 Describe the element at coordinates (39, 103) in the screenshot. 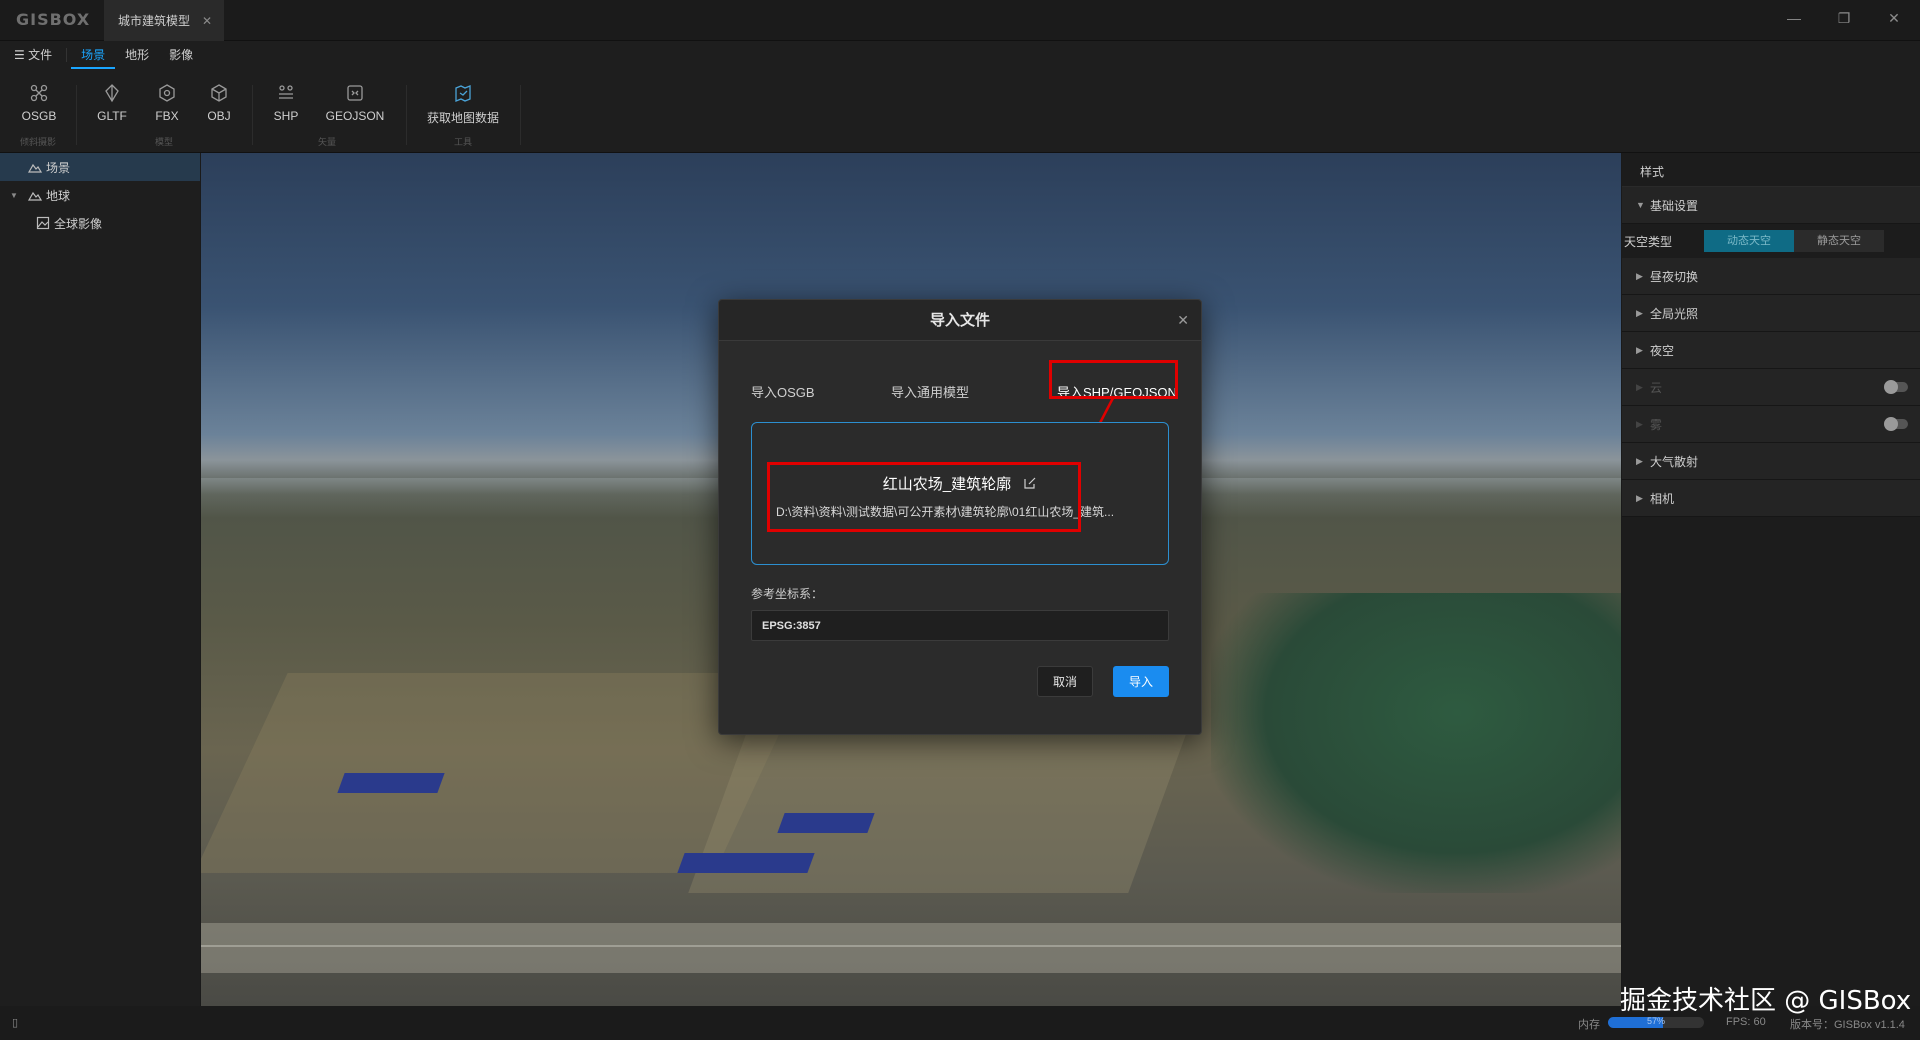

I see `osgb-button: OSGB` at that location.